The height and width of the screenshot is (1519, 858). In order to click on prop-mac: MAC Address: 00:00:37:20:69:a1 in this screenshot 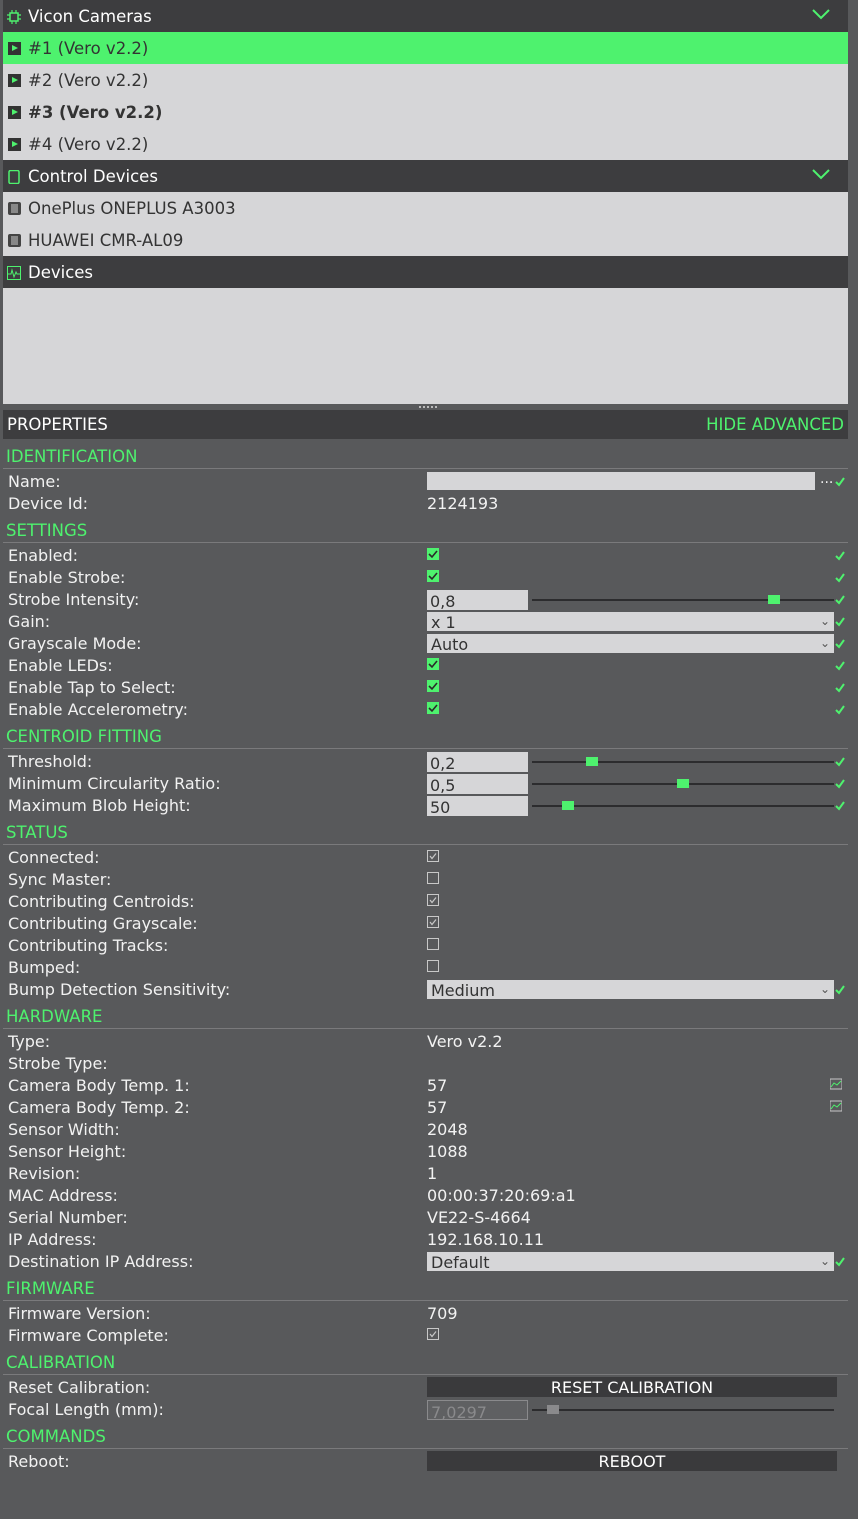, I will do `click(425, 1196)`.